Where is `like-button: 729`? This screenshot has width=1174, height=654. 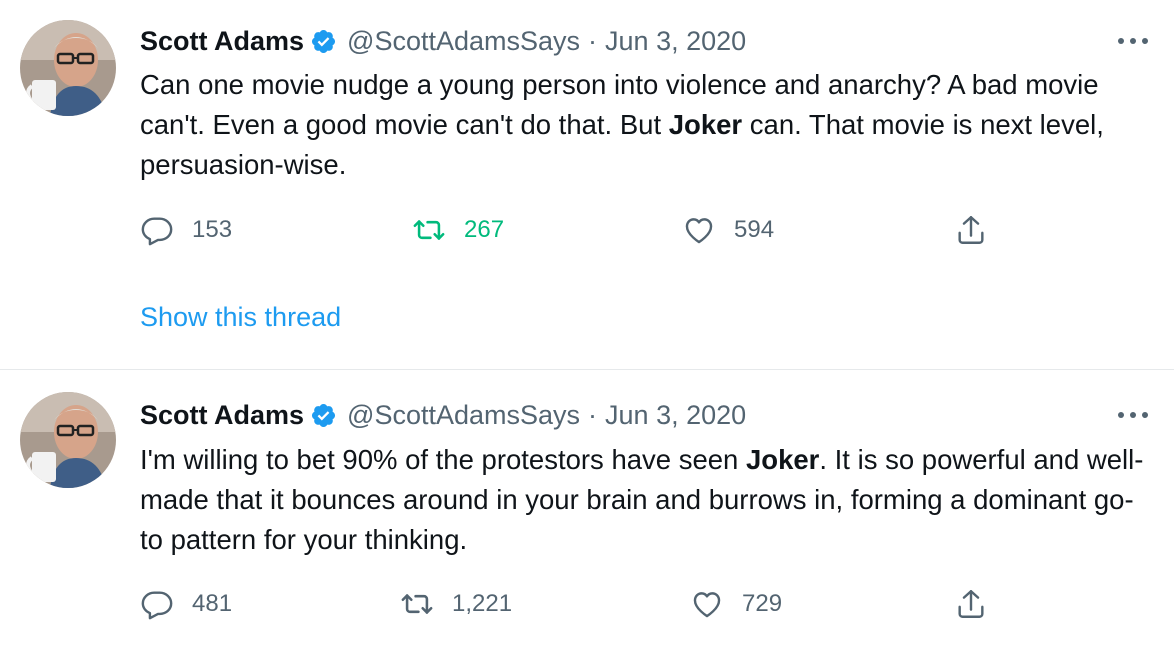 like-button: 729 is located at coordinates (736, 604).